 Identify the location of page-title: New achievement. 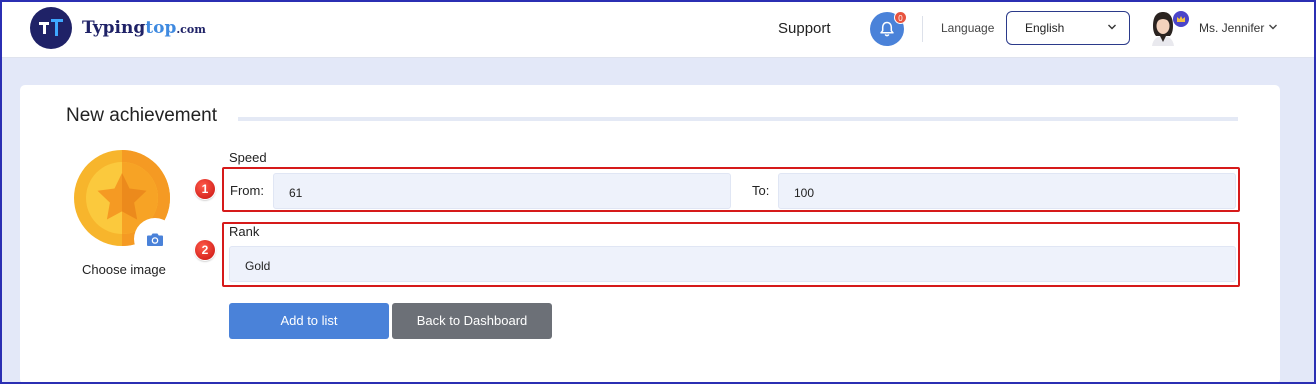
(142, 115).